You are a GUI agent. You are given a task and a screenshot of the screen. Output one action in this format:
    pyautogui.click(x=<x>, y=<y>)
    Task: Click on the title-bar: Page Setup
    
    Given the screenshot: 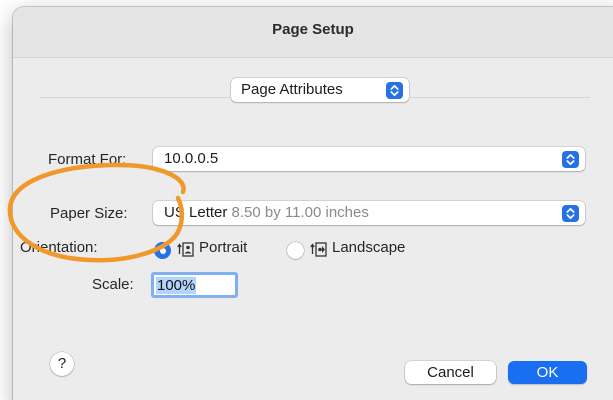 What is the action you would take?
    pyautogui.click(x=313, y=32)
    